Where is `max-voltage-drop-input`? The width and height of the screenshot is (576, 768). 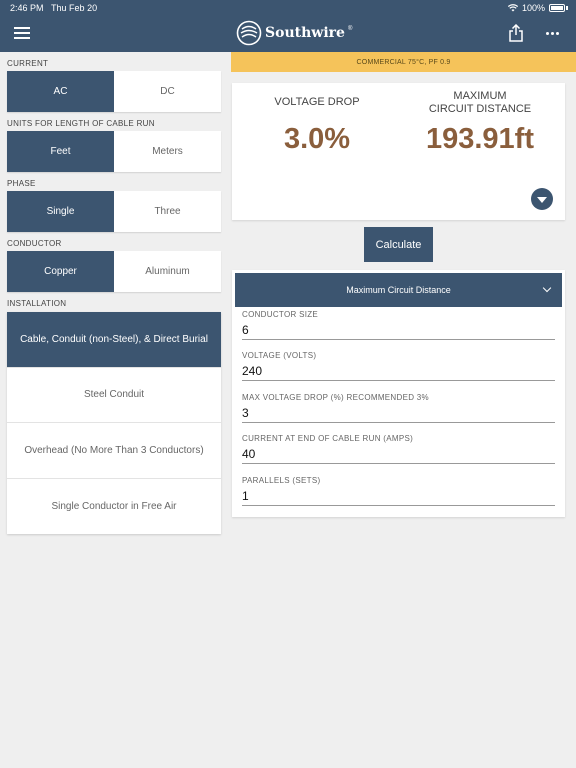
max-voltage-drop-input is located at coordinates (392, 413).